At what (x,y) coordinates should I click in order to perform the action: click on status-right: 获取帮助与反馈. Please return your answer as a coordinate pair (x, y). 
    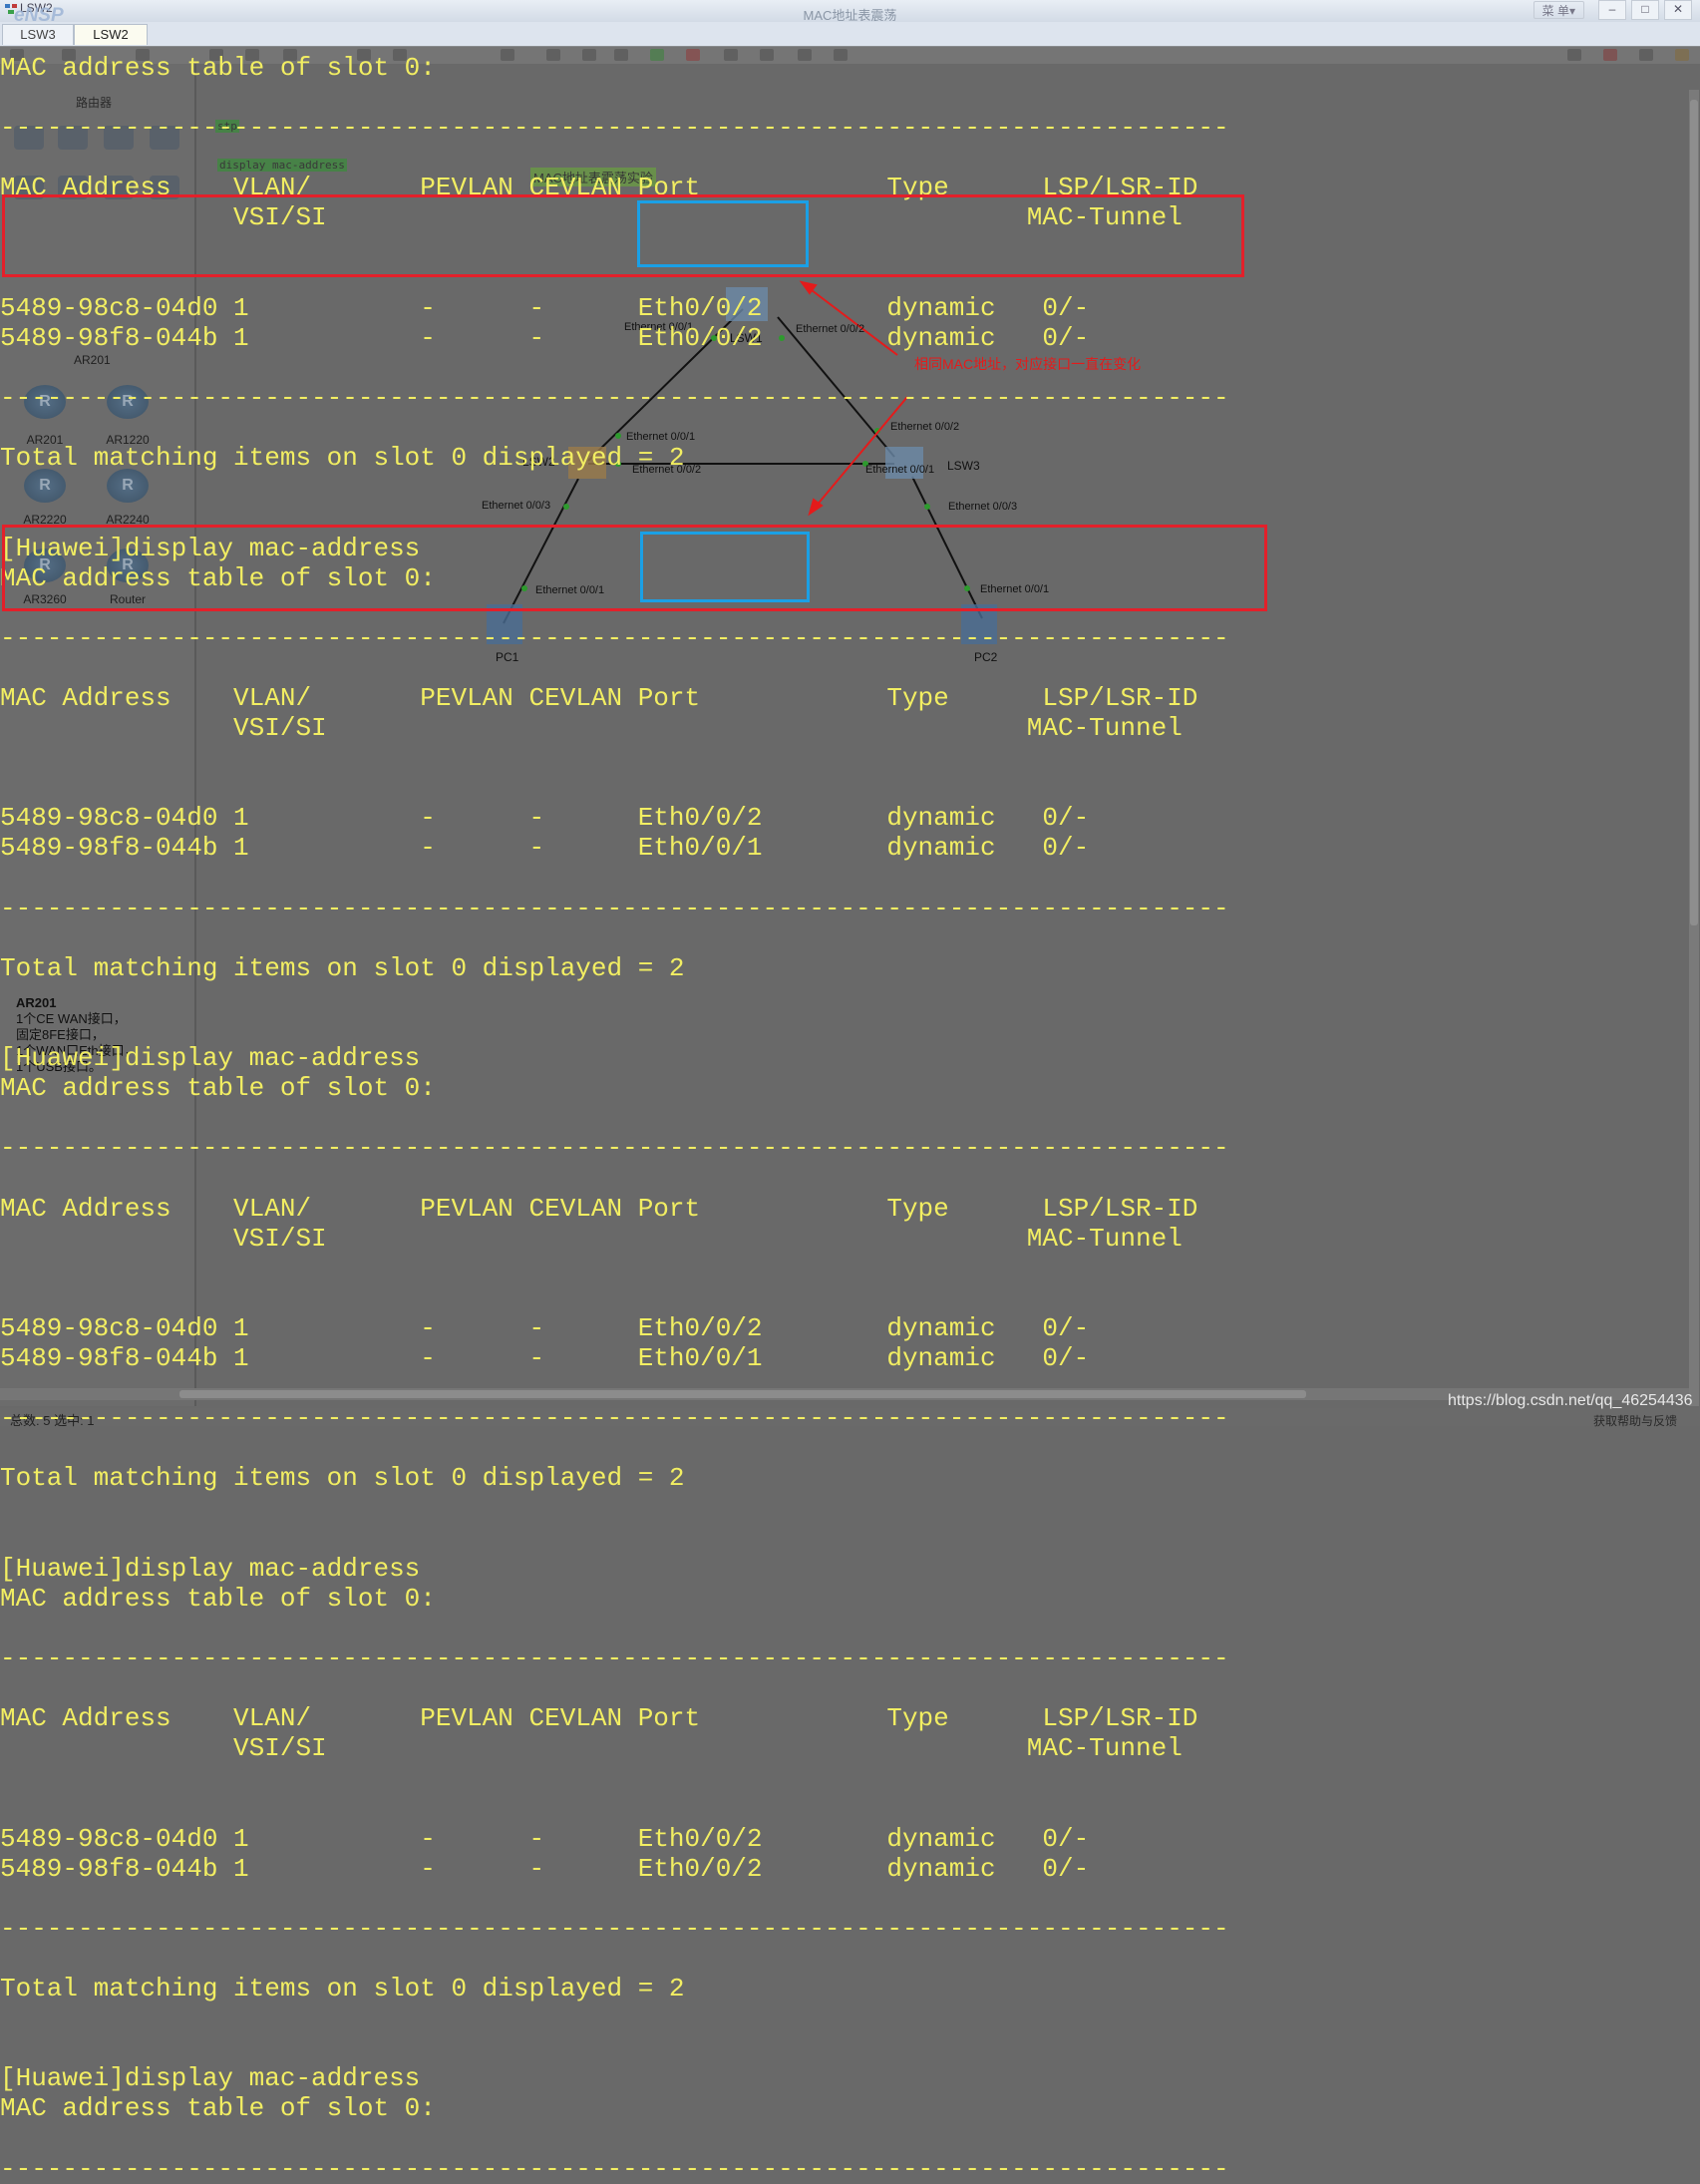
    Looking at the image, I should click on (1635, 1420).